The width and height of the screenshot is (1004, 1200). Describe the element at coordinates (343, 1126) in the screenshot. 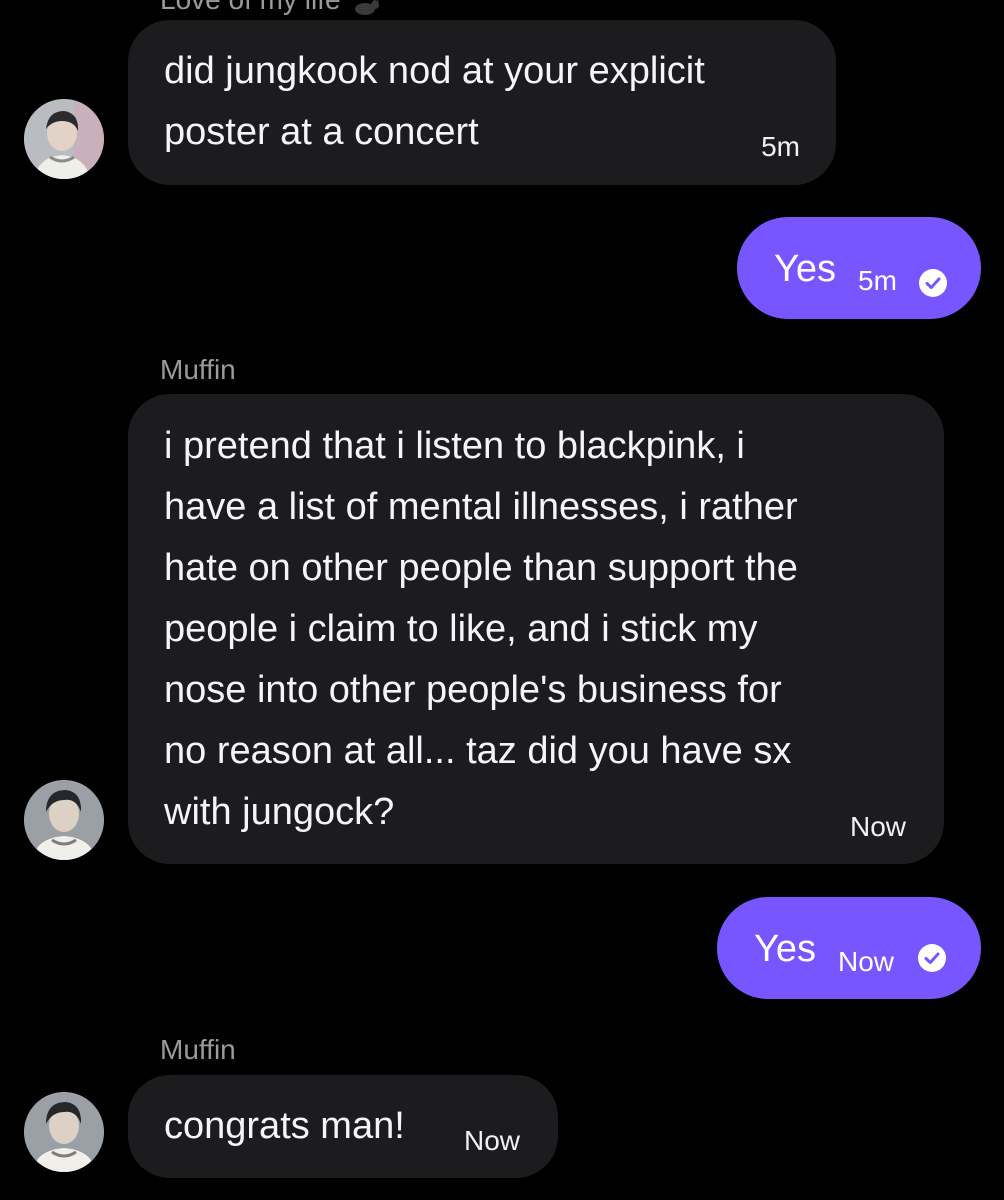

I see `message-bubble: congrats man! Now` at that location.